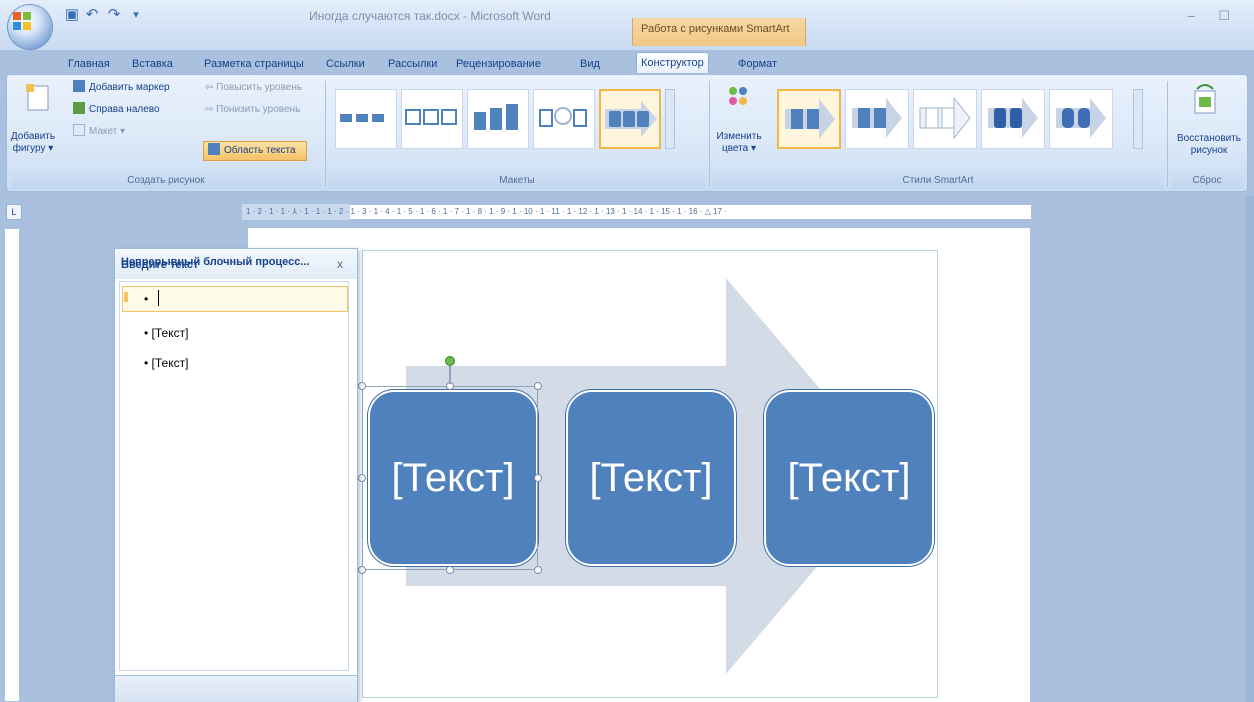 The height and width of the screenshot is (702, 1254). What do you see at coordinates (258, 109) in the screenshot?
I see `demote-label: Понизить уровень` at bounding box center [258, 109].